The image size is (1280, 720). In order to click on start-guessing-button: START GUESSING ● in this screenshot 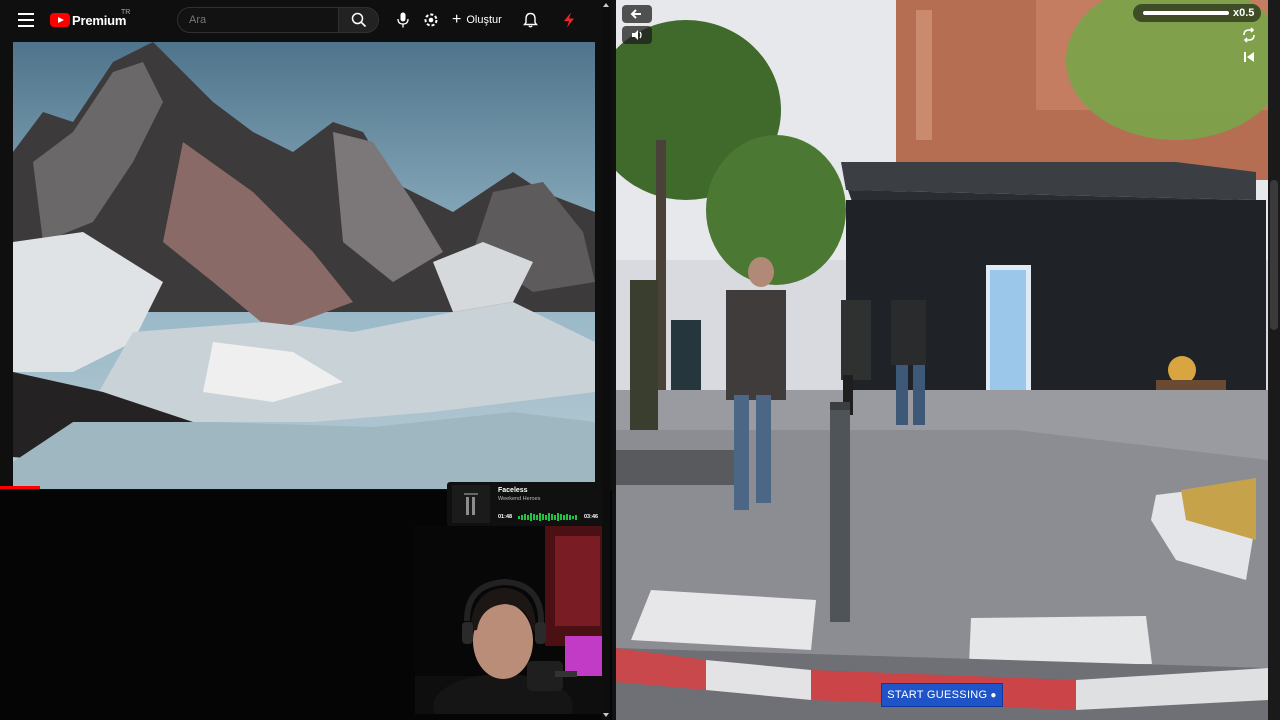, I will do `click(942, 695)`.